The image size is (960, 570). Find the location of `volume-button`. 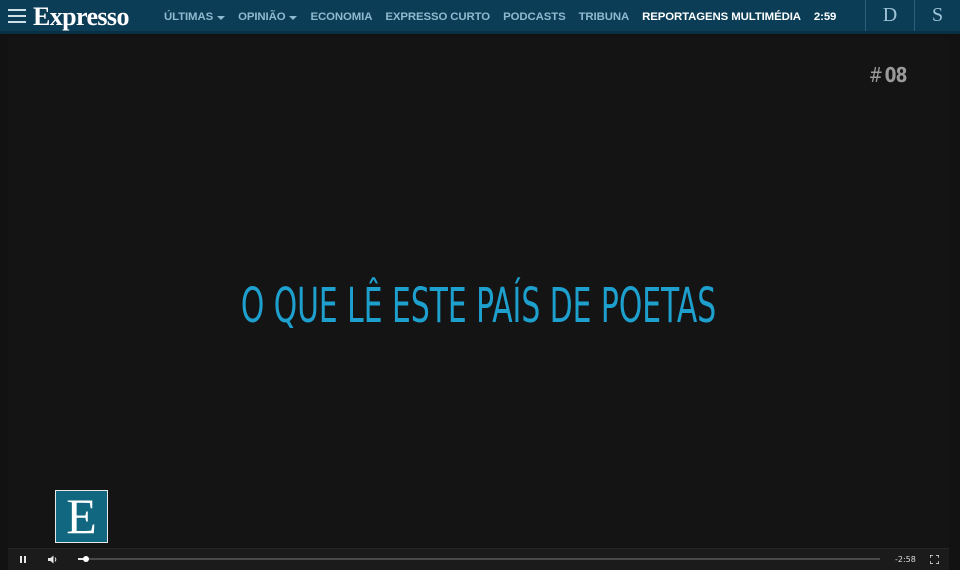

volume-button is located at coordinates (53, 559).